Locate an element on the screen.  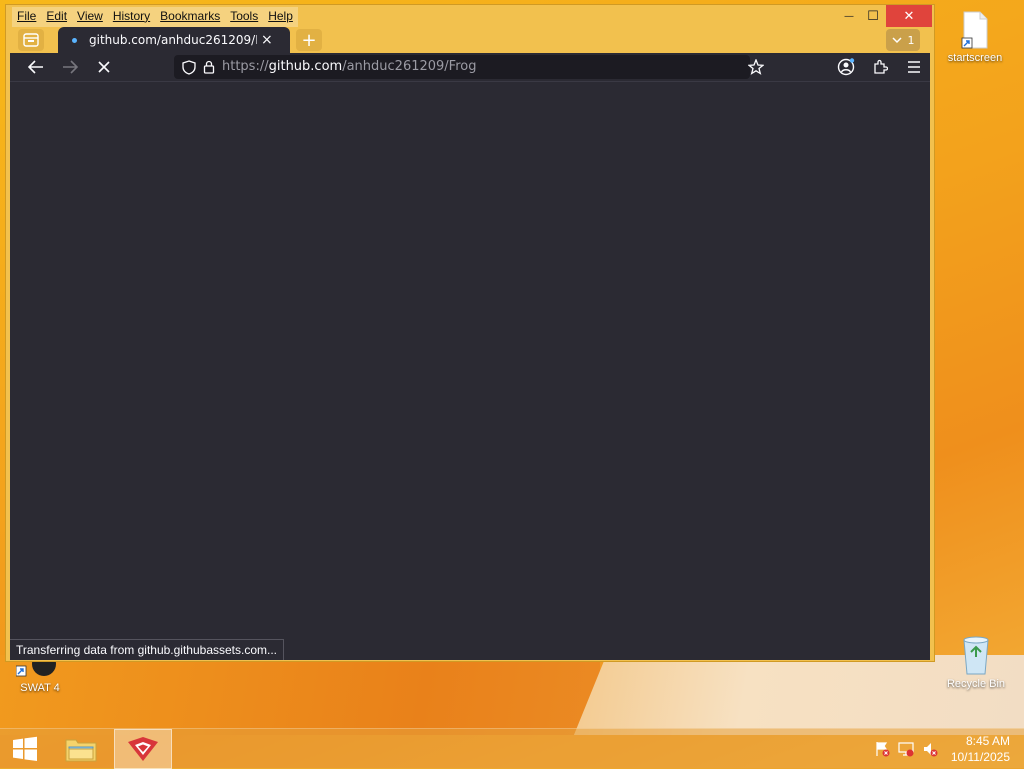
folder-icon is located at coordinates (81, 750).